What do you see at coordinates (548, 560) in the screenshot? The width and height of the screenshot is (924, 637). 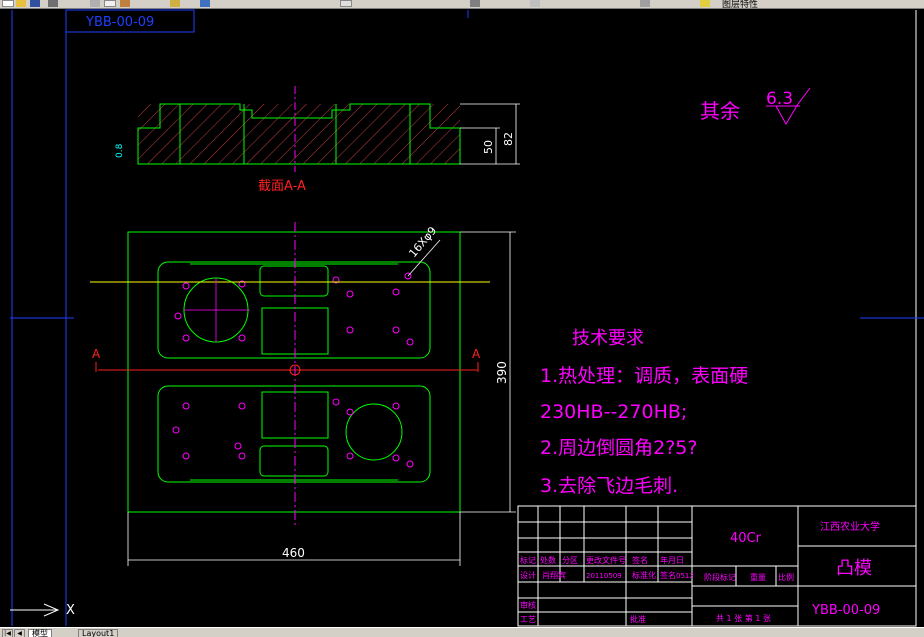 I see `tb-count: 处数` at bounding box center [548, 560].